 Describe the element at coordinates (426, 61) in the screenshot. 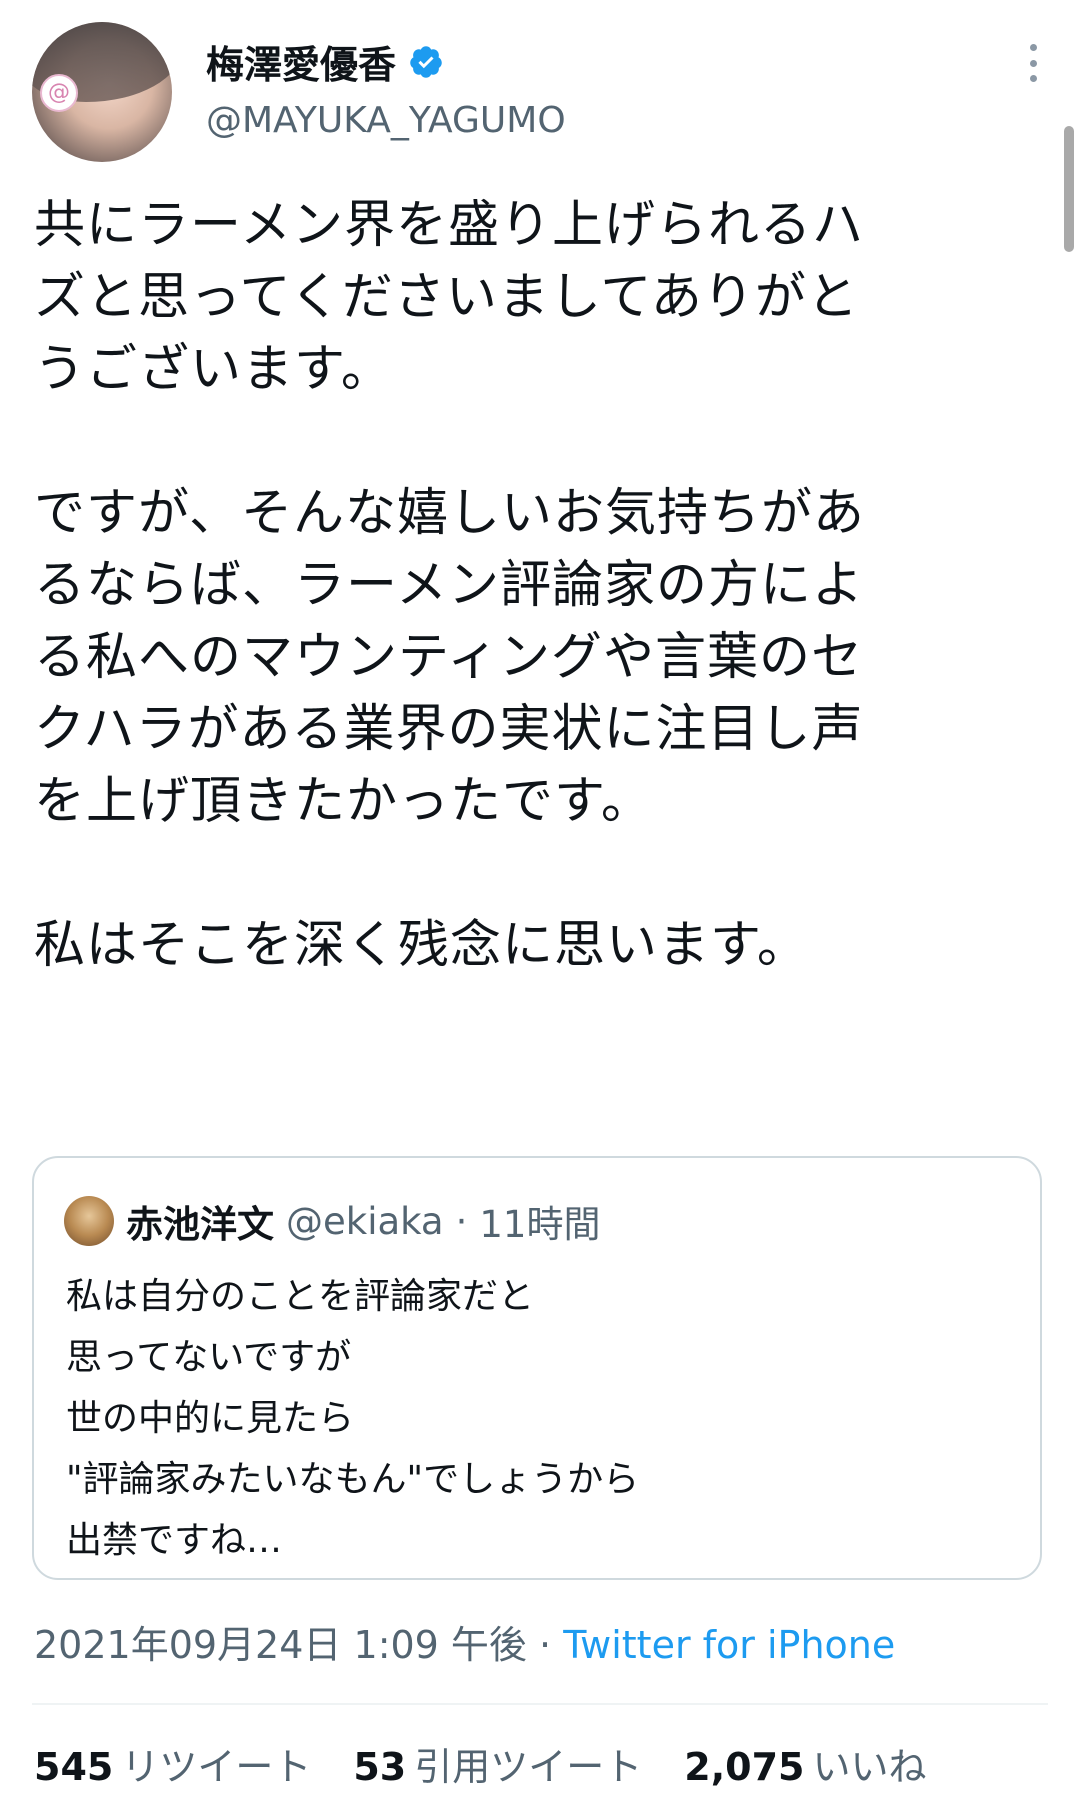

I see `verified-badge-icon` at that location.